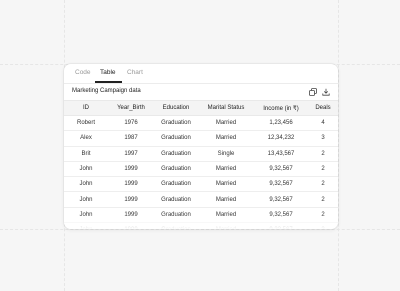  Describe the element at coordinates (86, 138) in the screenshot. I see `cell-id: Alex` at that location.